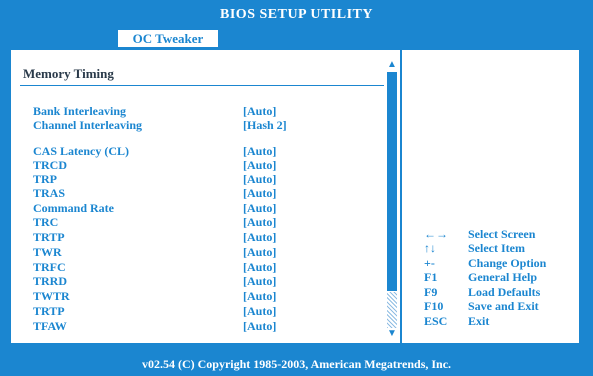 The width and height of the screenshot is (593, 376). What do you see at coordinates (430, 248) in the screenshot?
I see `help-key: ↑↓` at bounding box center [430, 248].